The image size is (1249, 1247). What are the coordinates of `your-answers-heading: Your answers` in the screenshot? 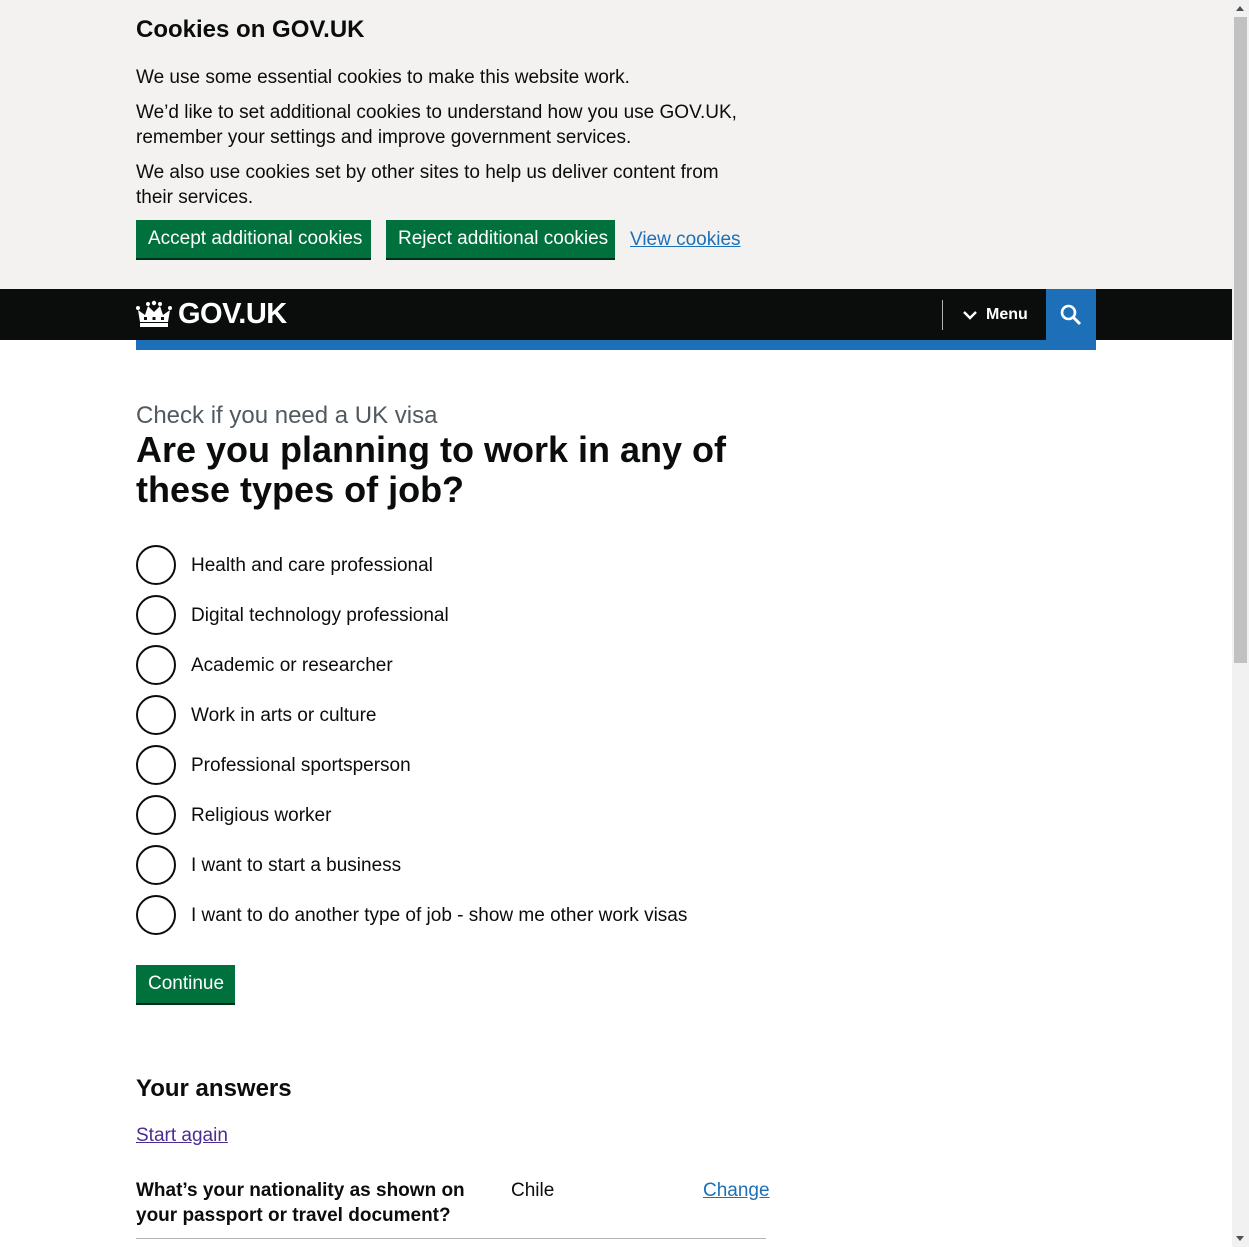 It's located at (214, 1088).